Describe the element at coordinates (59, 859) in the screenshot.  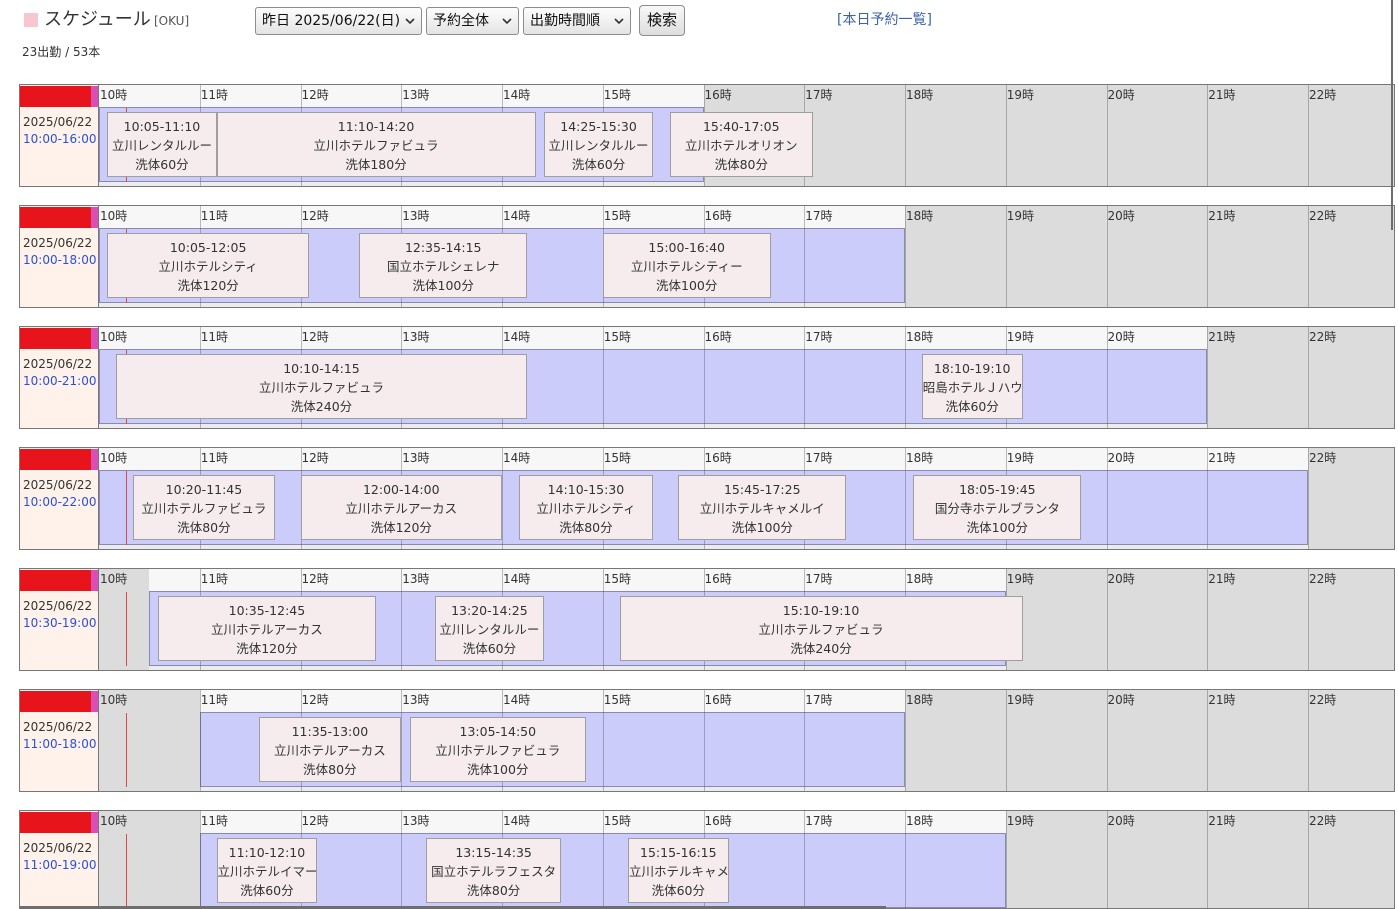
I see `staff-info-cell: 2025/06/22 11:00-19:00` at that location.